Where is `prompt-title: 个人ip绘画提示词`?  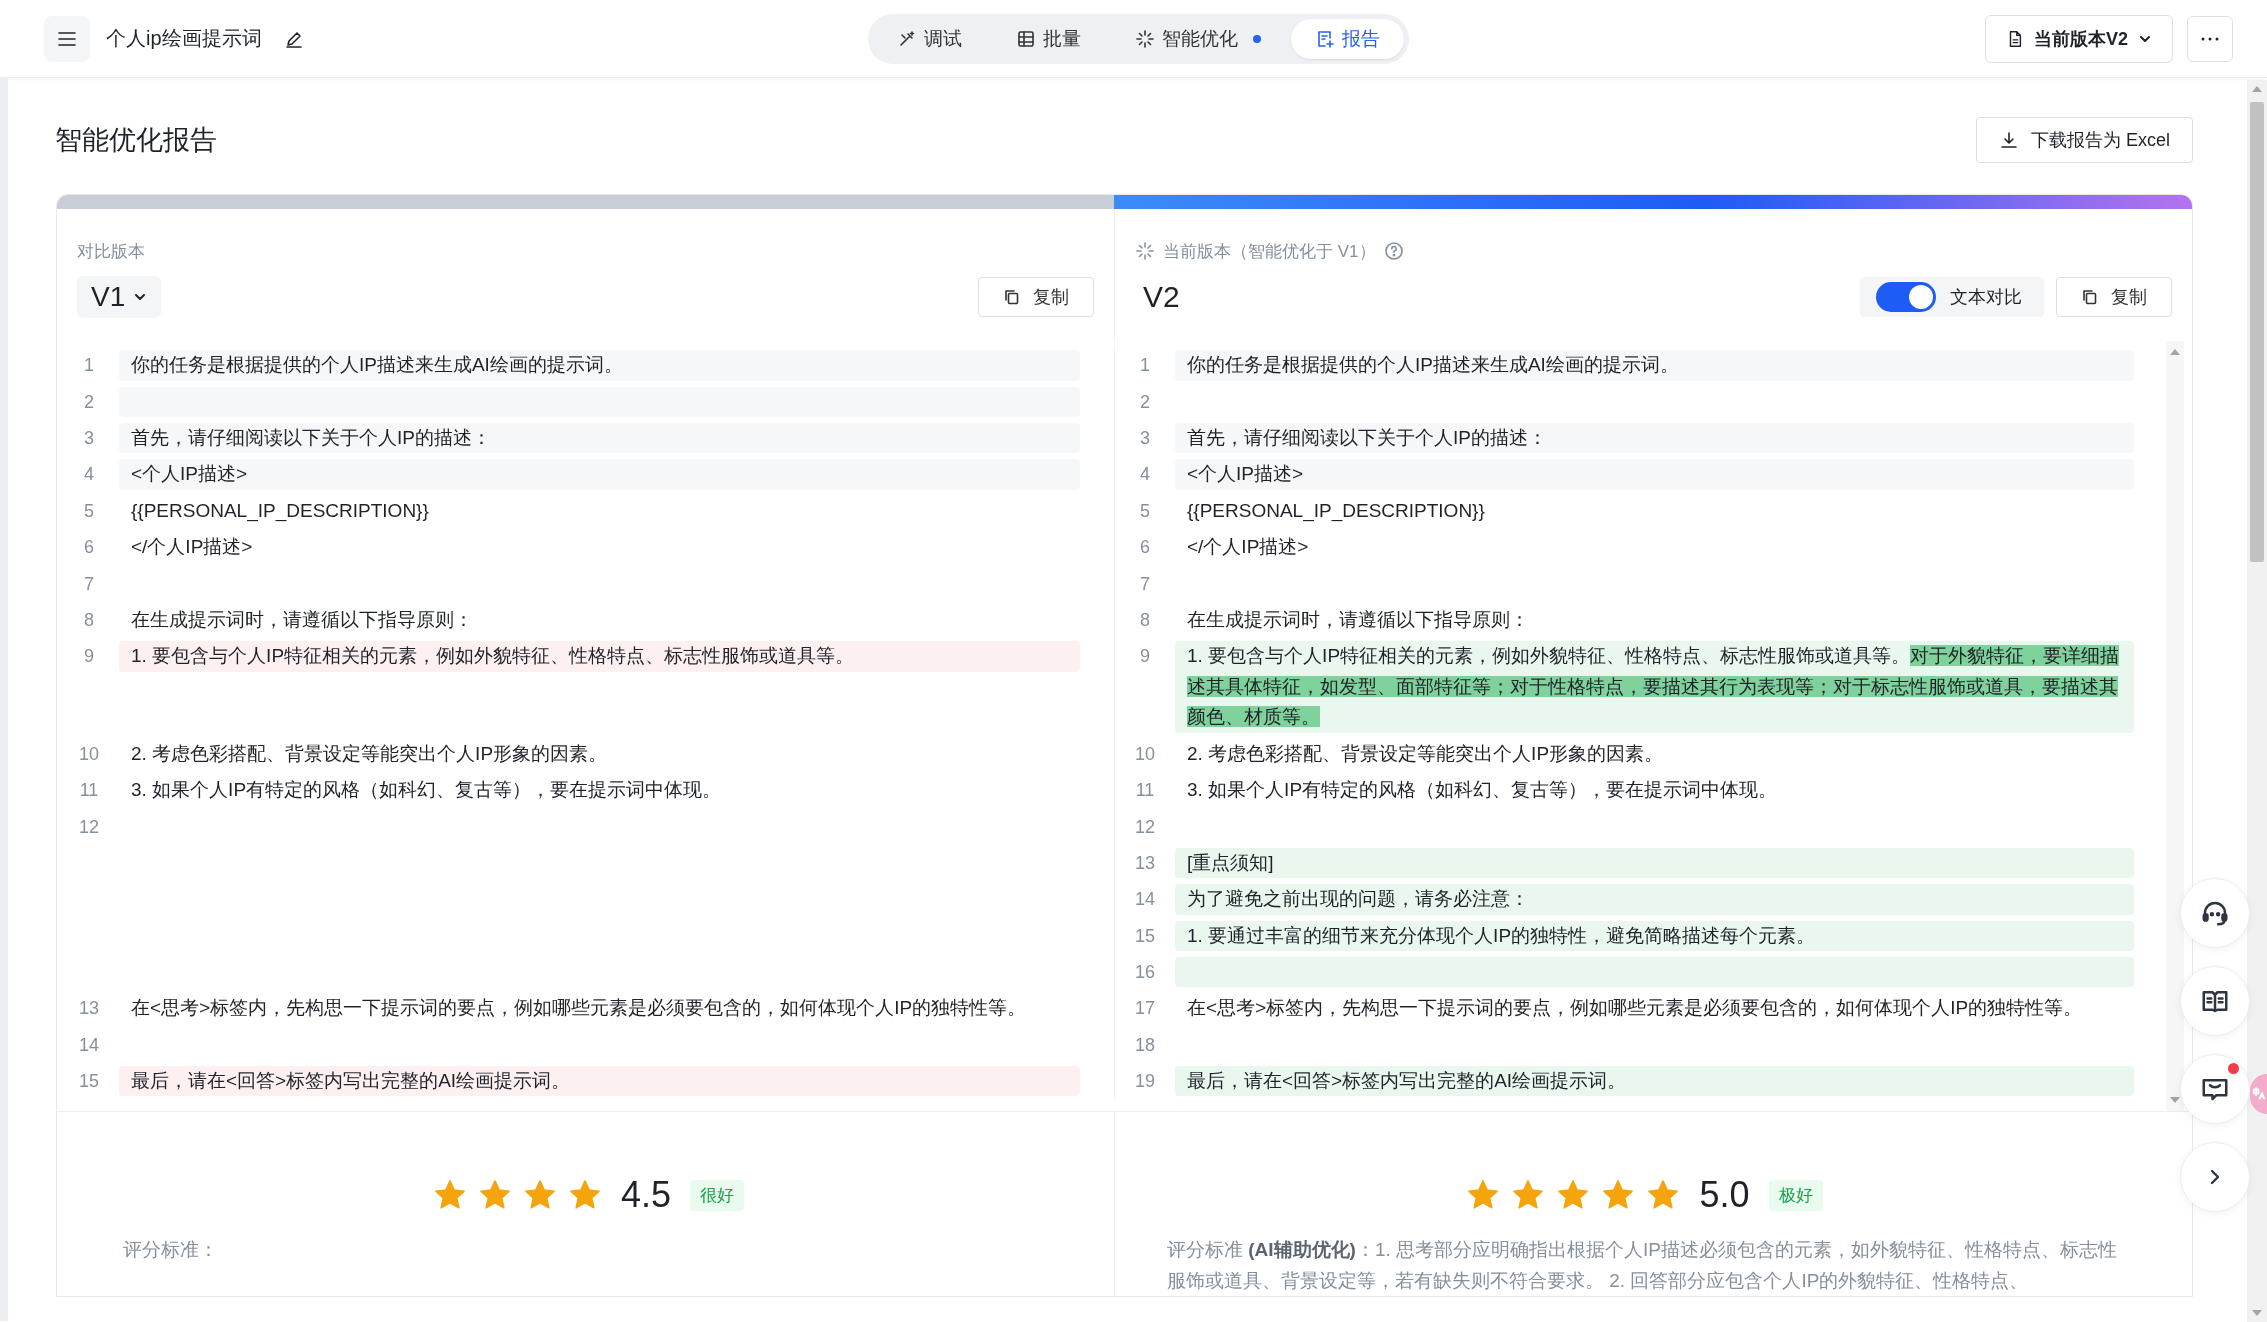
prompt-title: 个人ip绘画提示词 is located at coordinates (184, 38).